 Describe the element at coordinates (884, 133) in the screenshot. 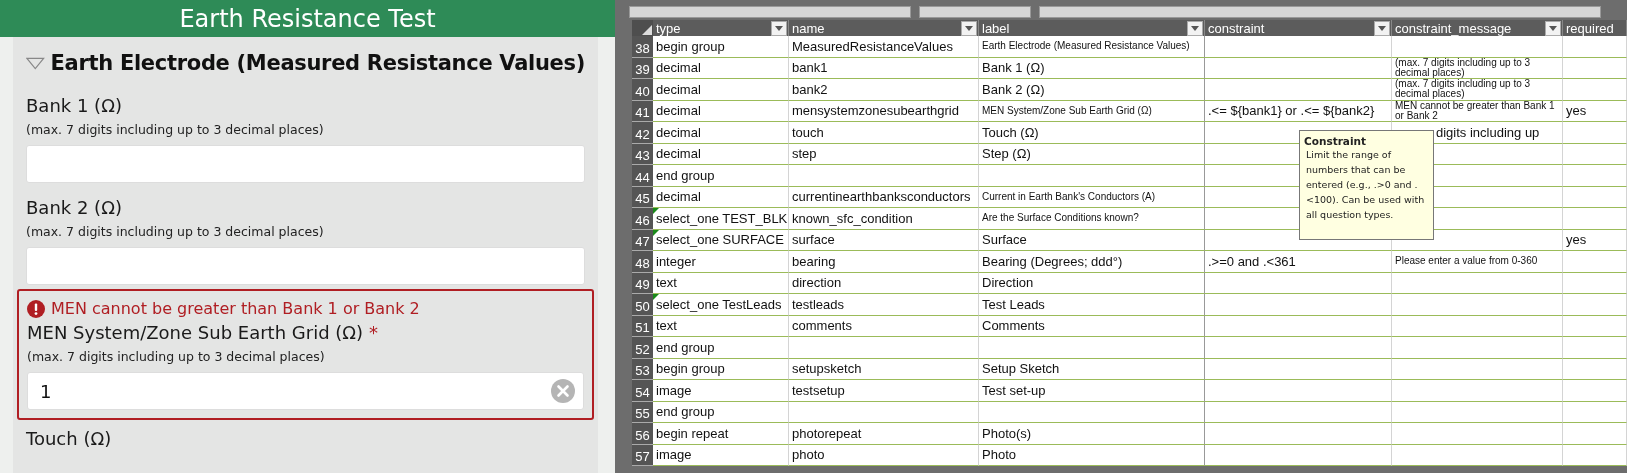

I see `table-cell: touch` at that location.